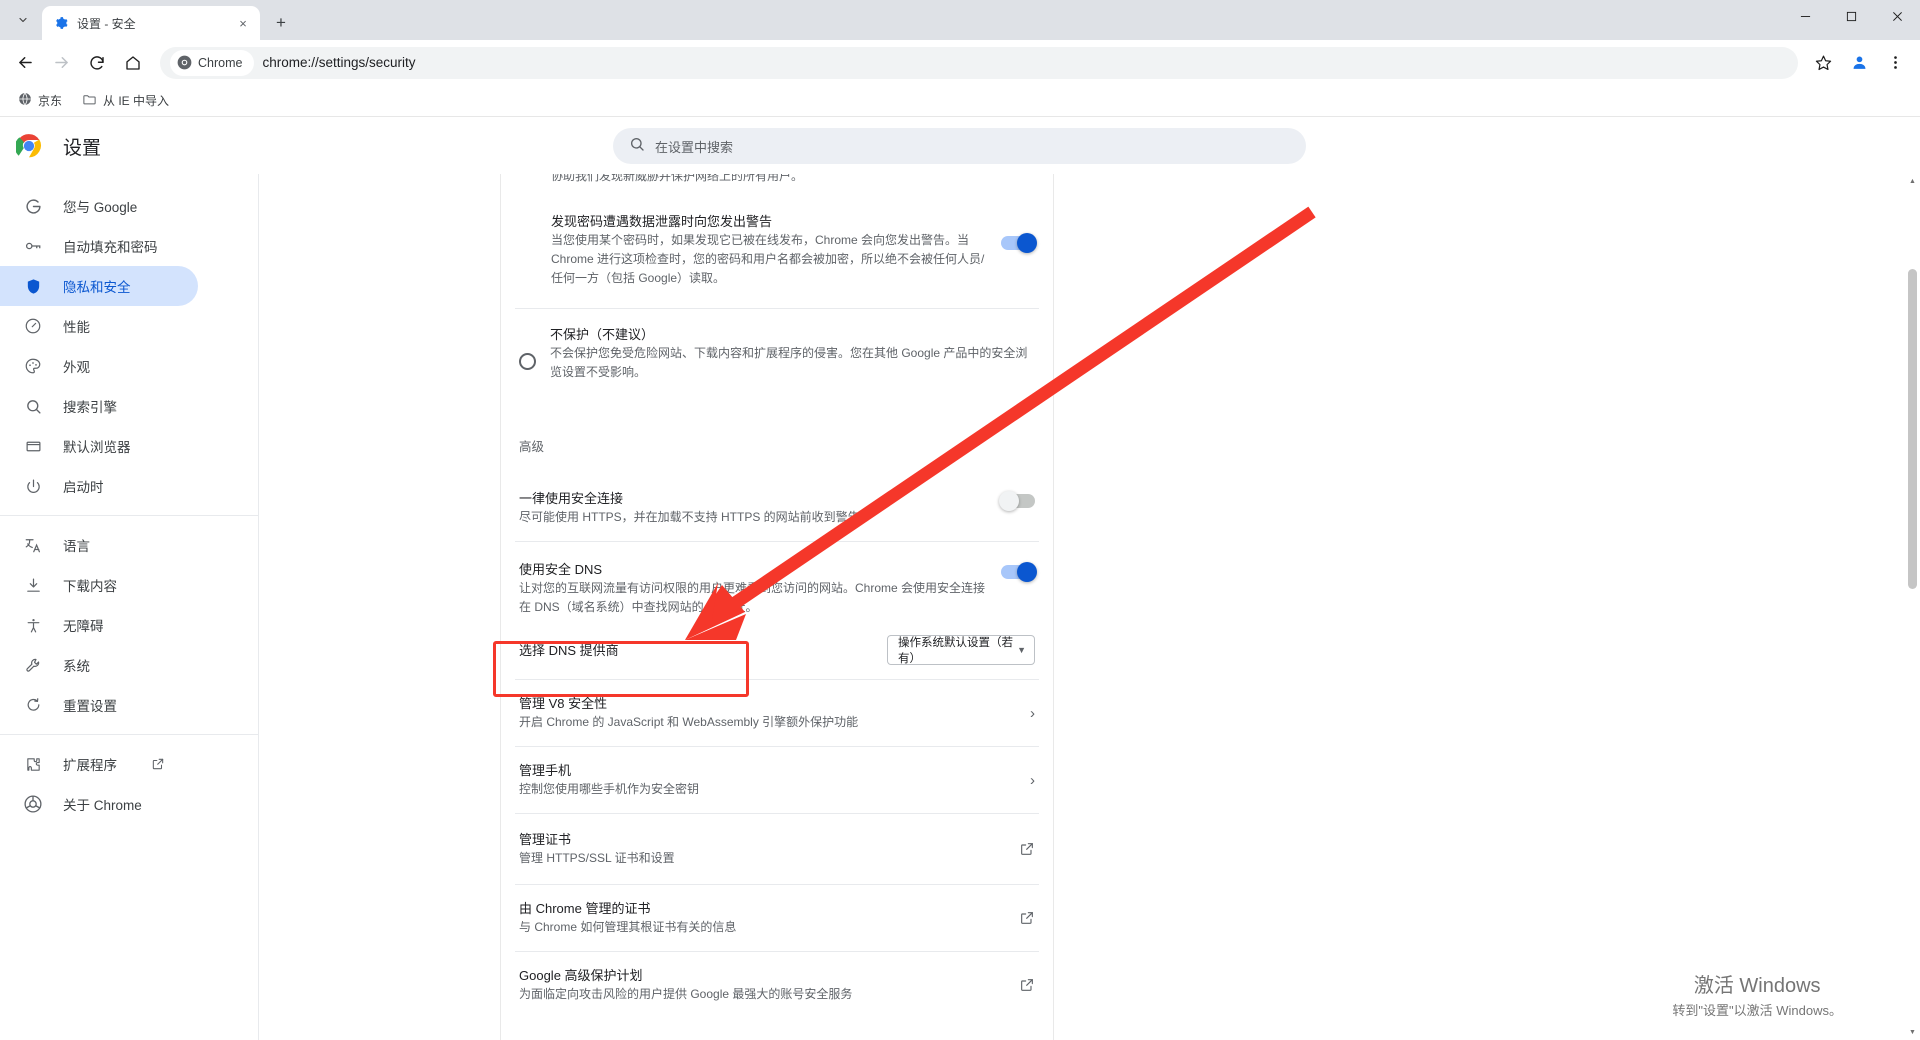 The height and width of the screenshot is (1040, 1920). I want to click on sidebar-item-system: 系统, so click(99, 665).